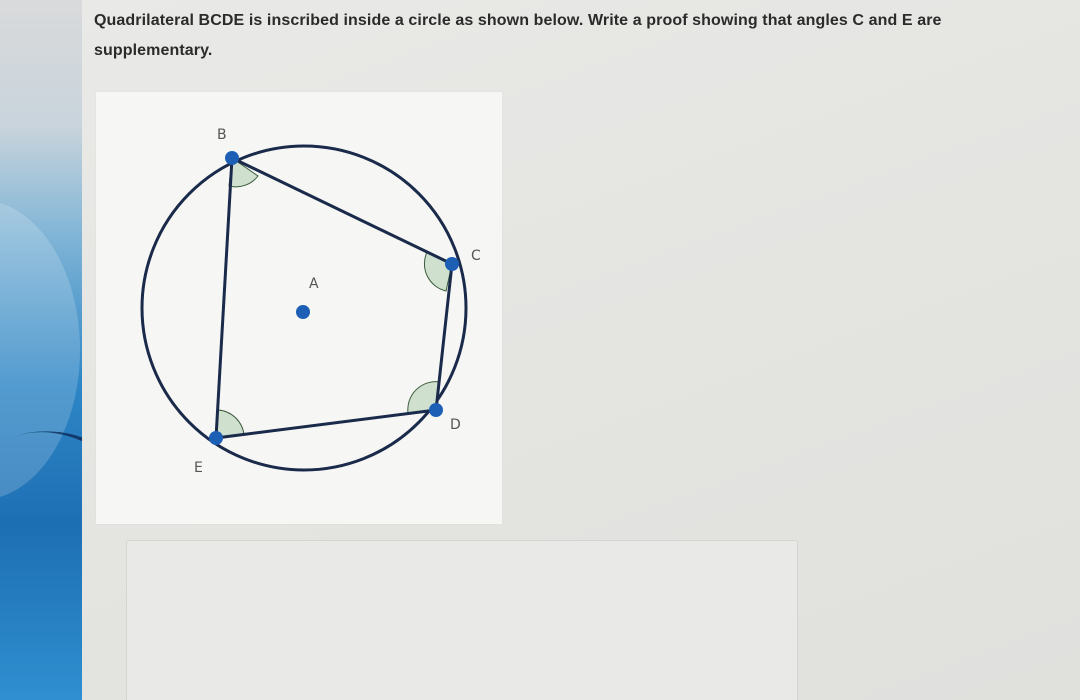 The height and width of the screenshot is (700, 1080). What do you see at coordinates (314, 284) in the screenshot?
I see `label-a: A` at bounding box center [314, 284].